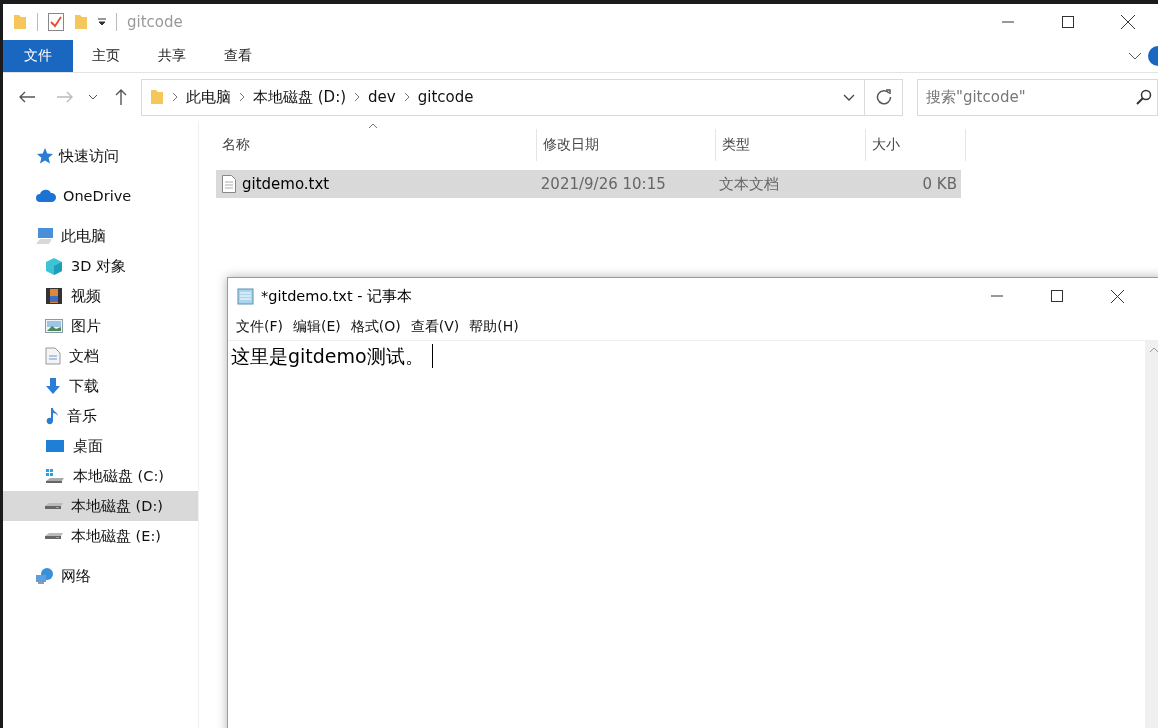 The height and width of the screenshot is (728, 1158). What do you see at coordinates (373, 126) in the screenshot?
I see `sort-up-icon` at bounding box center [373, 126].